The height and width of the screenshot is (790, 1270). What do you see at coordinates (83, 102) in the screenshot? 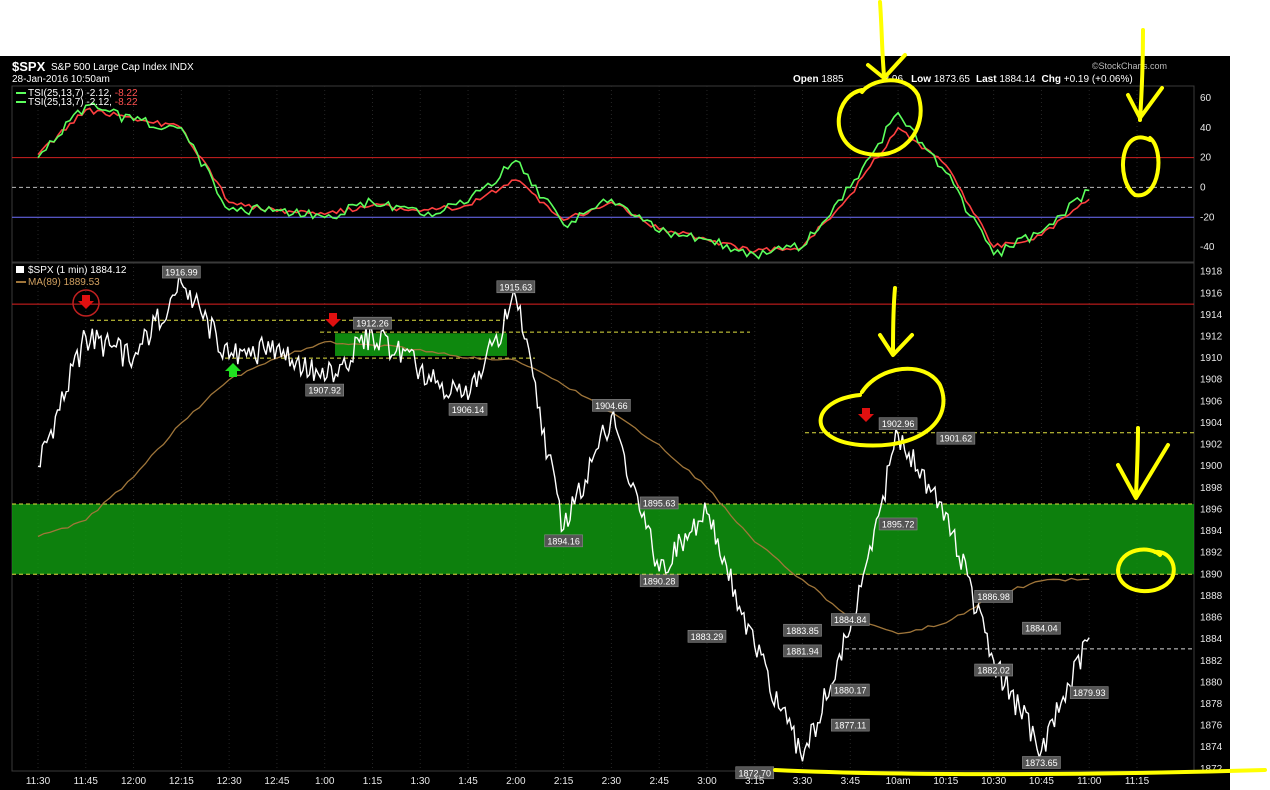
I see `tsi-legend-2: TSI(25,13,7) -2.12, -8.22` at bounding box center [83, 102].